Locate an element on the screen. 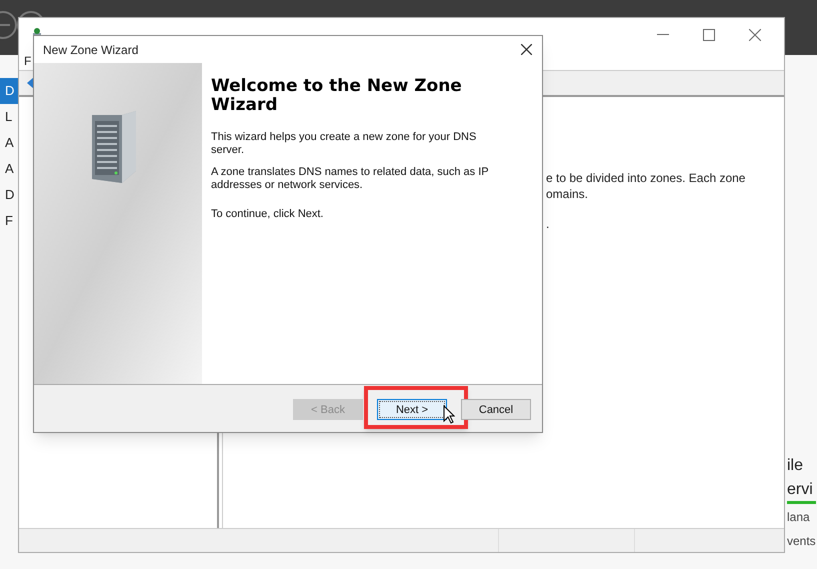  sidebar-item: F is located at coordinates (9, 221).